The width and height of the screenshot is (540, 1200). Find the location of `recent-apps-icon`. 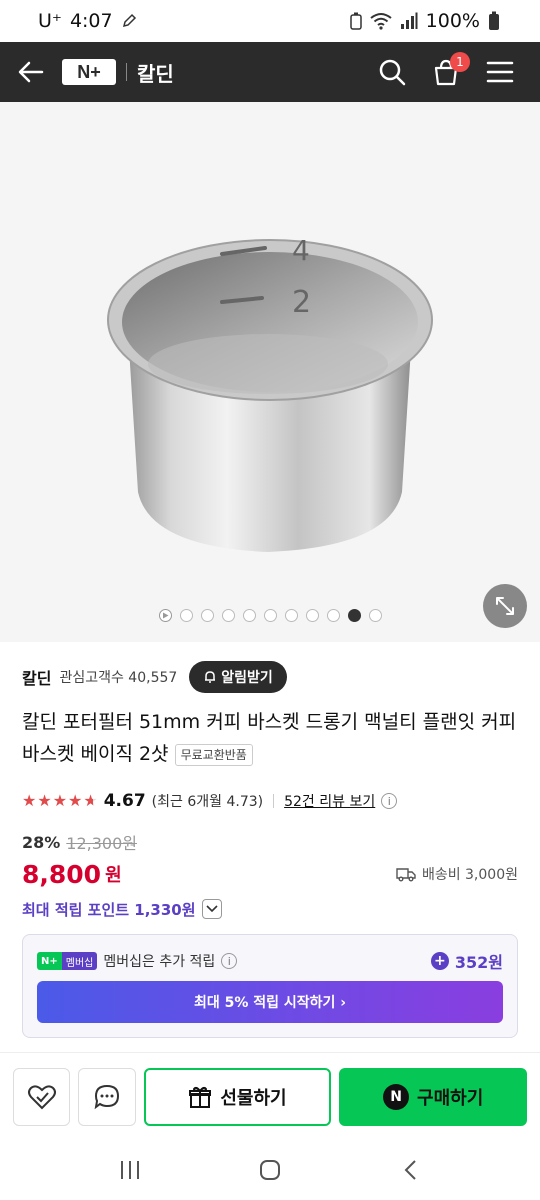

recent-apps-icon is located at coordinates (130, 1170).